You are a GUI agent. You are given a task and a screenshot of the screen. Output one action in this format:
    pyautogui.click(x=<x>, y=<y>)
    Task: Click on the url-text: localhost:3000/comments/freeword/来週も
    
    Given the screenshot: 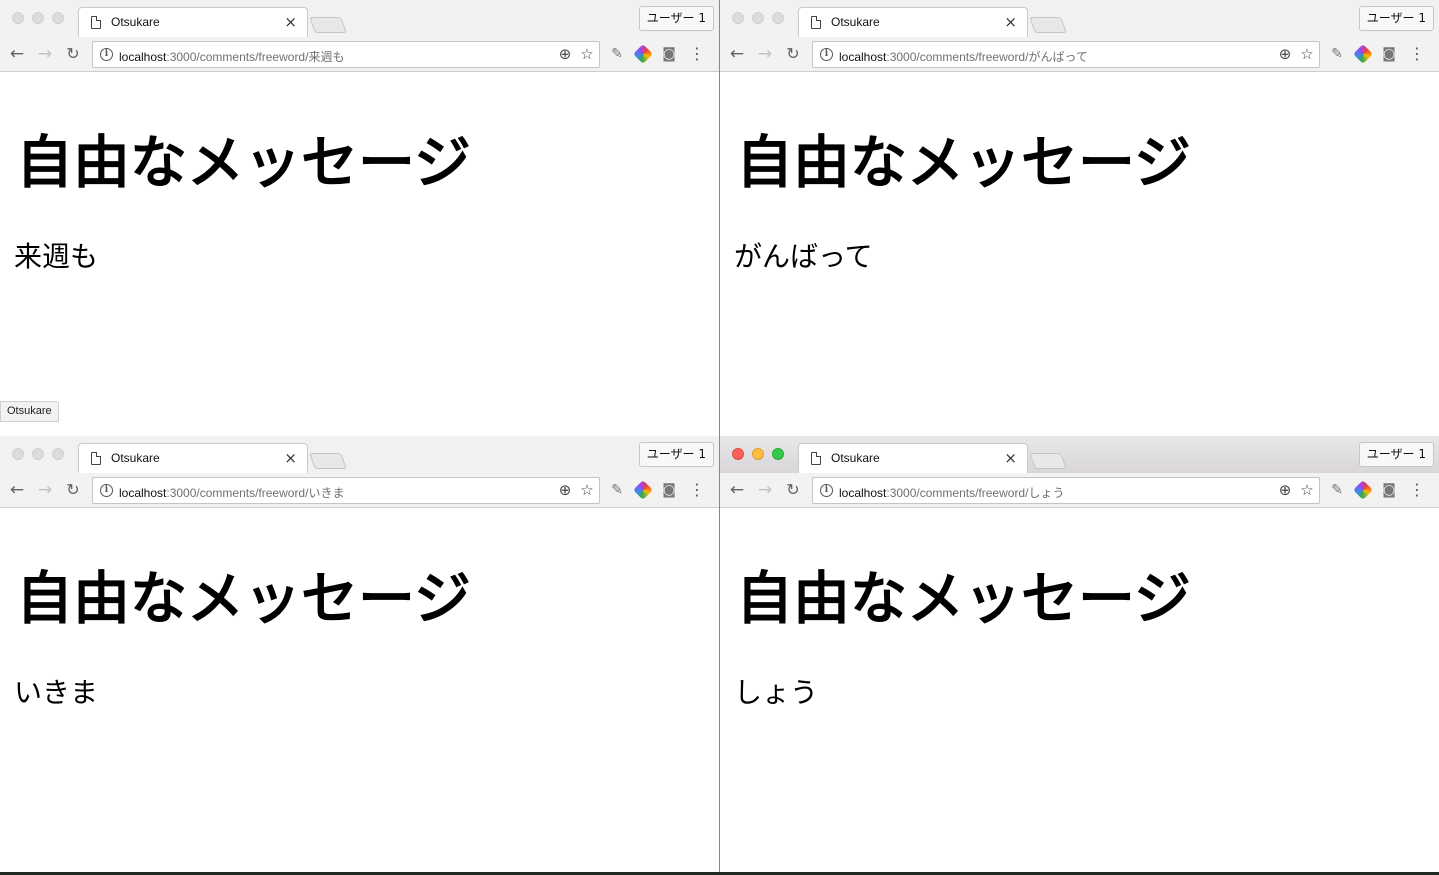 What is the action you would take?
    pyautogui.click(x=231, y=56)
    